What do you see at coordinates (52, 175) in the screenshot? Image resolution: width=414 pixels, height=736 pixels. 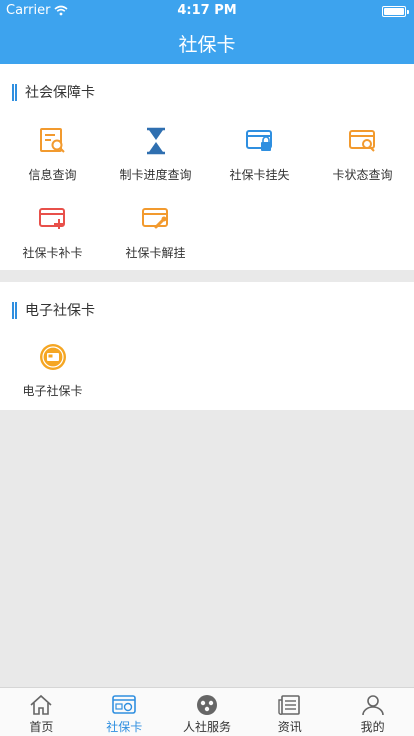 I see `grid-item-label: 信息查询` at bounding box center [52, 175].